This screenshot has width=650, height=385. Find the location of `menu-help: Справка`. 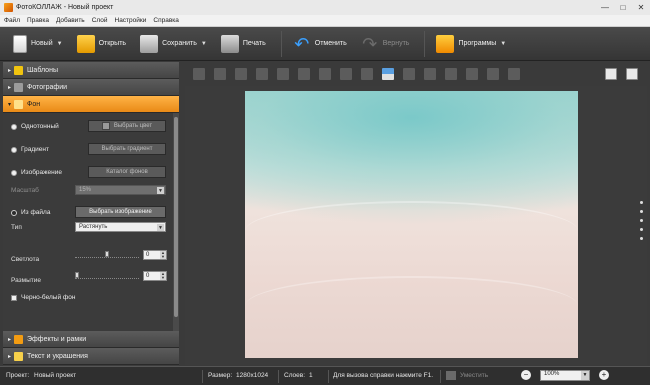

menu-help: Справка is located at coordinates (166, 20).